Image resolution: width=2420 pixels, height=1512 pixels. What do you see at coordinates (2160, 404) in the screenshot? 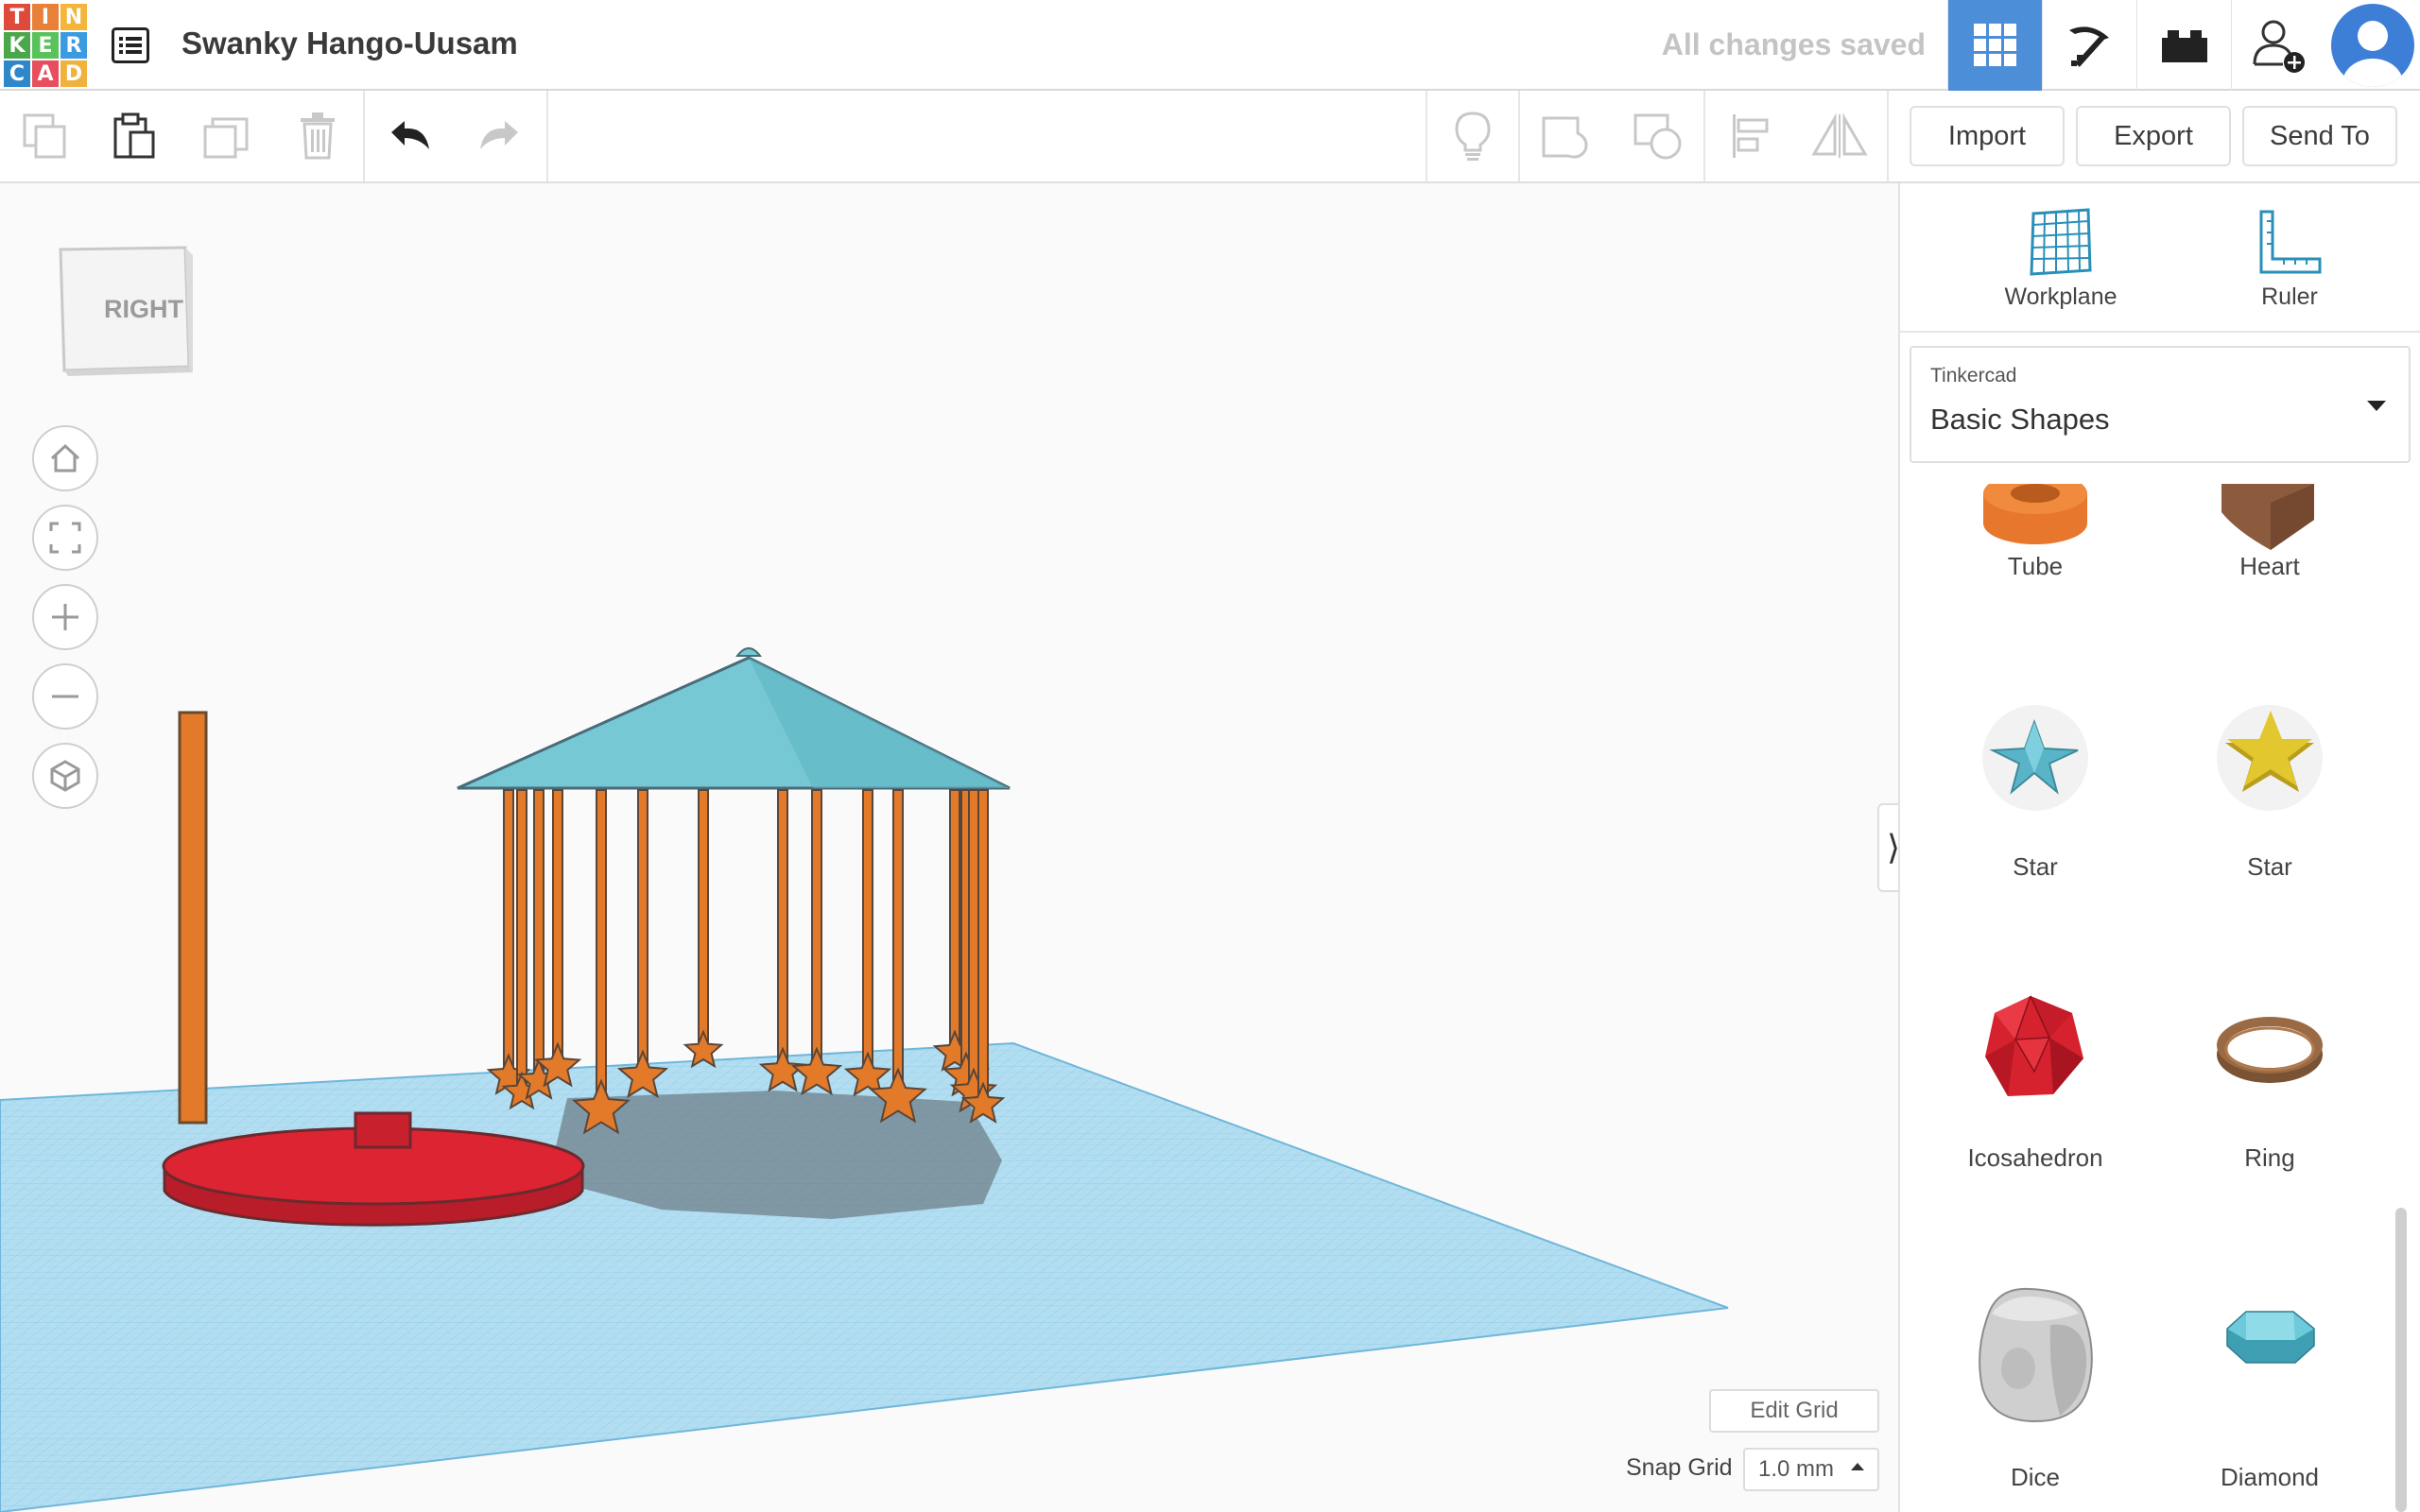
I see `shape-library-dropdown: Tinkercad Basic Shapes` at bounding box center [2160, 404].